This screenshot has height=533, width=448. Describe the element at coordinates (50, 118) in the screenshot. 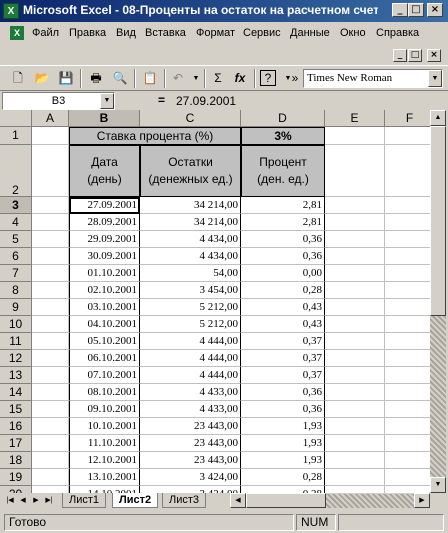

I see `column-header-a: A` at that location.